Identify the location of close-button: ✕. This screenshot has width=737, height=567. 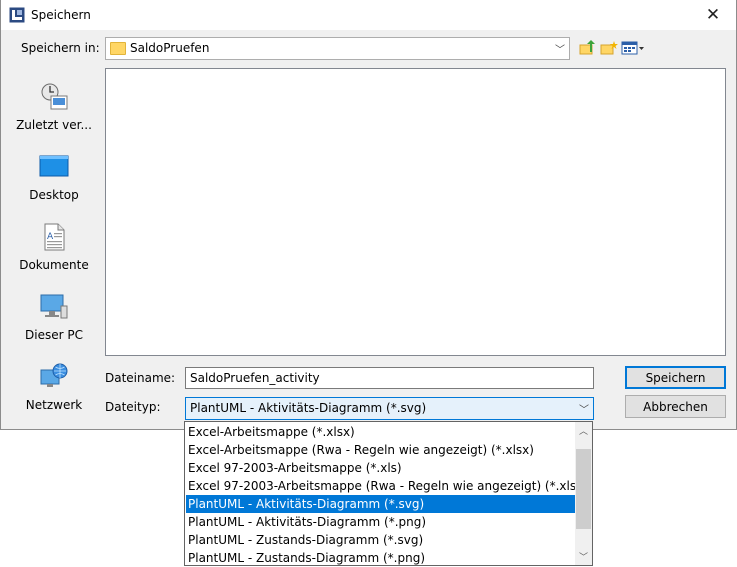
(713, 15).